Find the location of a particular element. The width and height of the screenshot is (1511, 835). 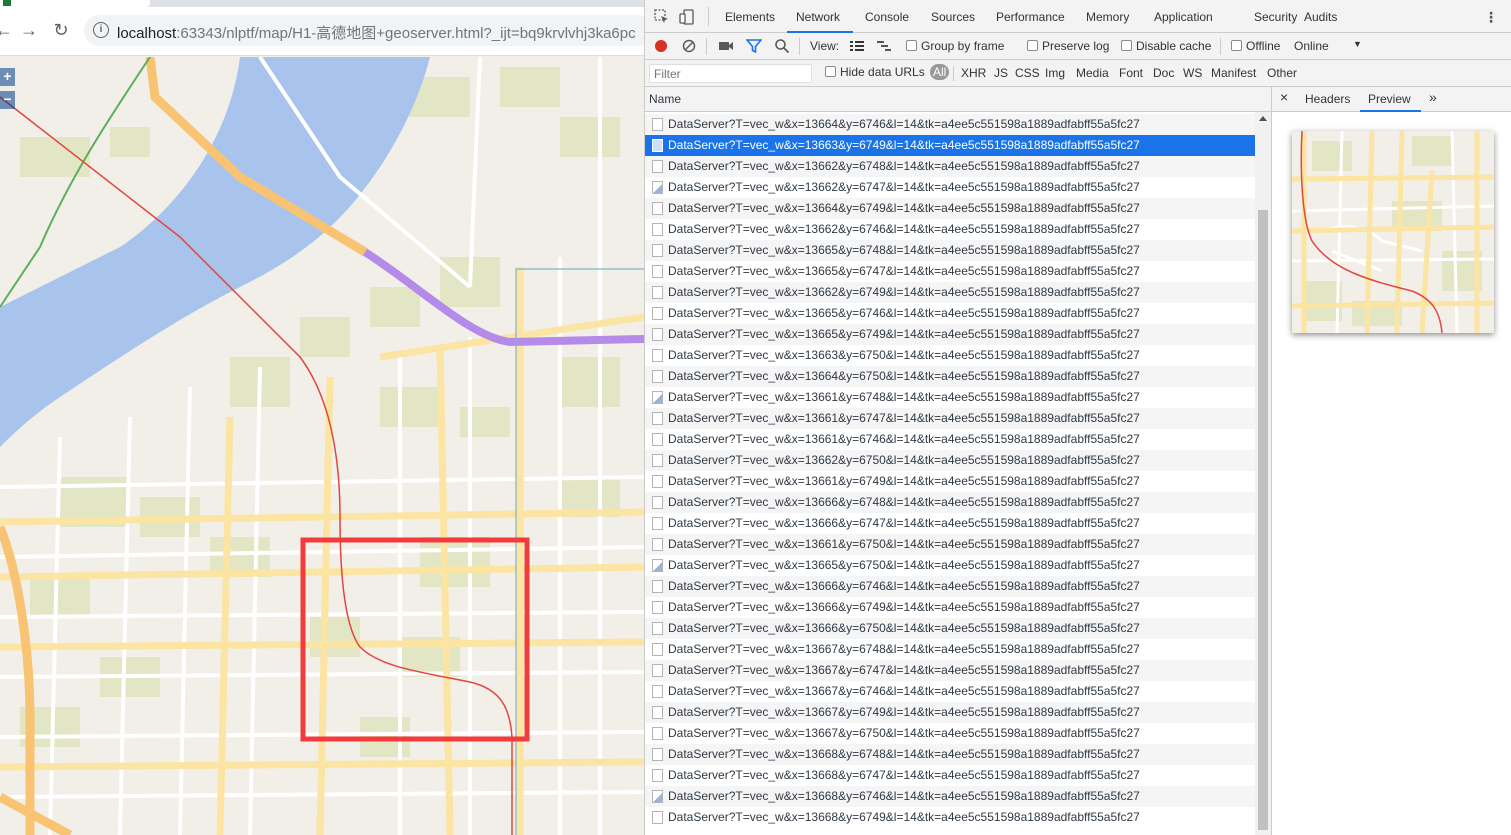

type-filter-all: All is located at coordinates (940, 72).